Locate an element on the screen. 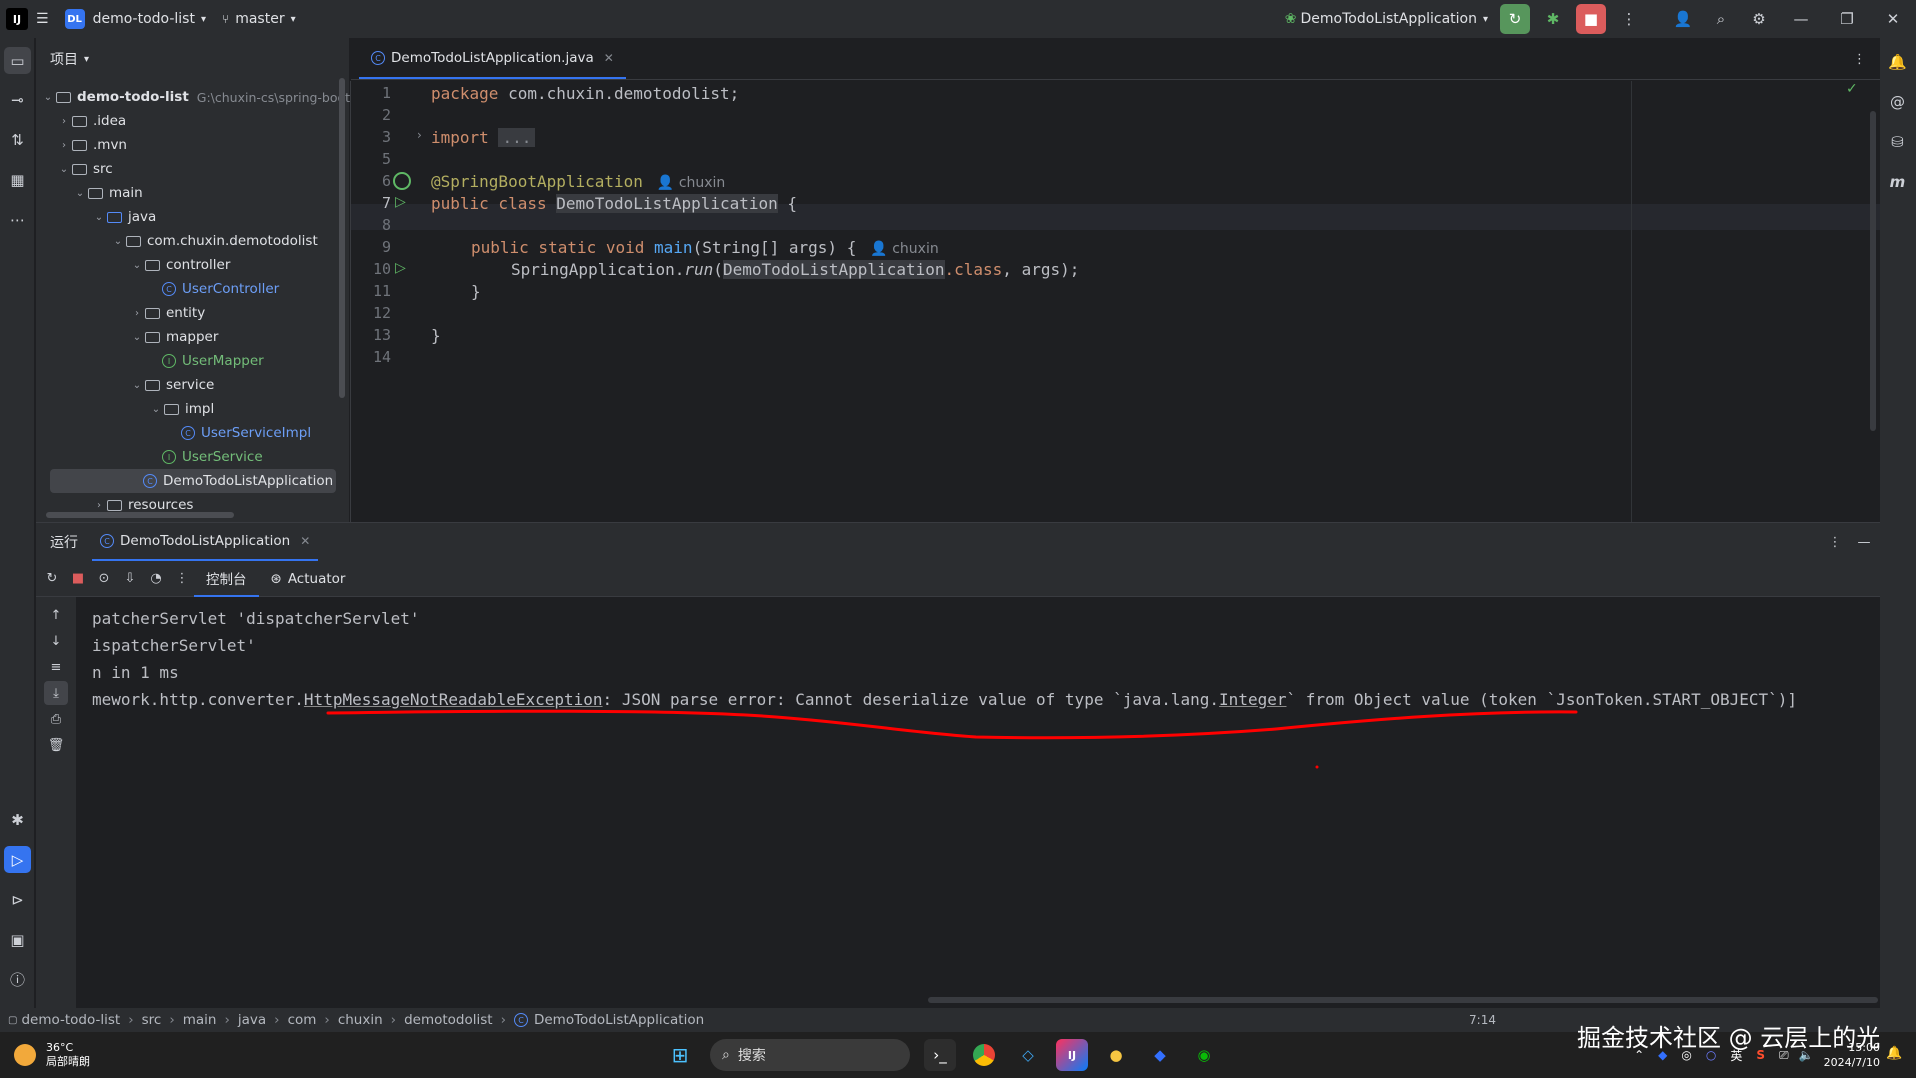 Image resolution: width=1916 pixels, height=1078 pixels. tree-item-demotodolistapplication: C DemoTodoListApplication is located at coordinates (193, 481).